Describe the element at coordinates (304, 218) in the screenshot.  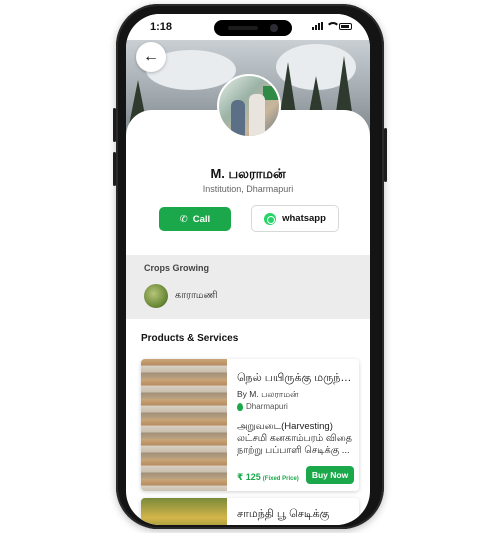
I see `whatsapp-button-label: whatsapp` at that location.